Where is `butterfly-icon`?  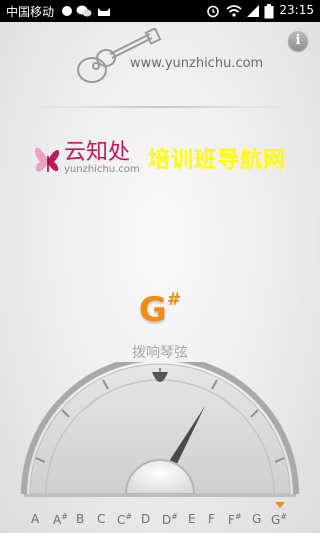
butterfly-icon is located at coordinates (47, 159).